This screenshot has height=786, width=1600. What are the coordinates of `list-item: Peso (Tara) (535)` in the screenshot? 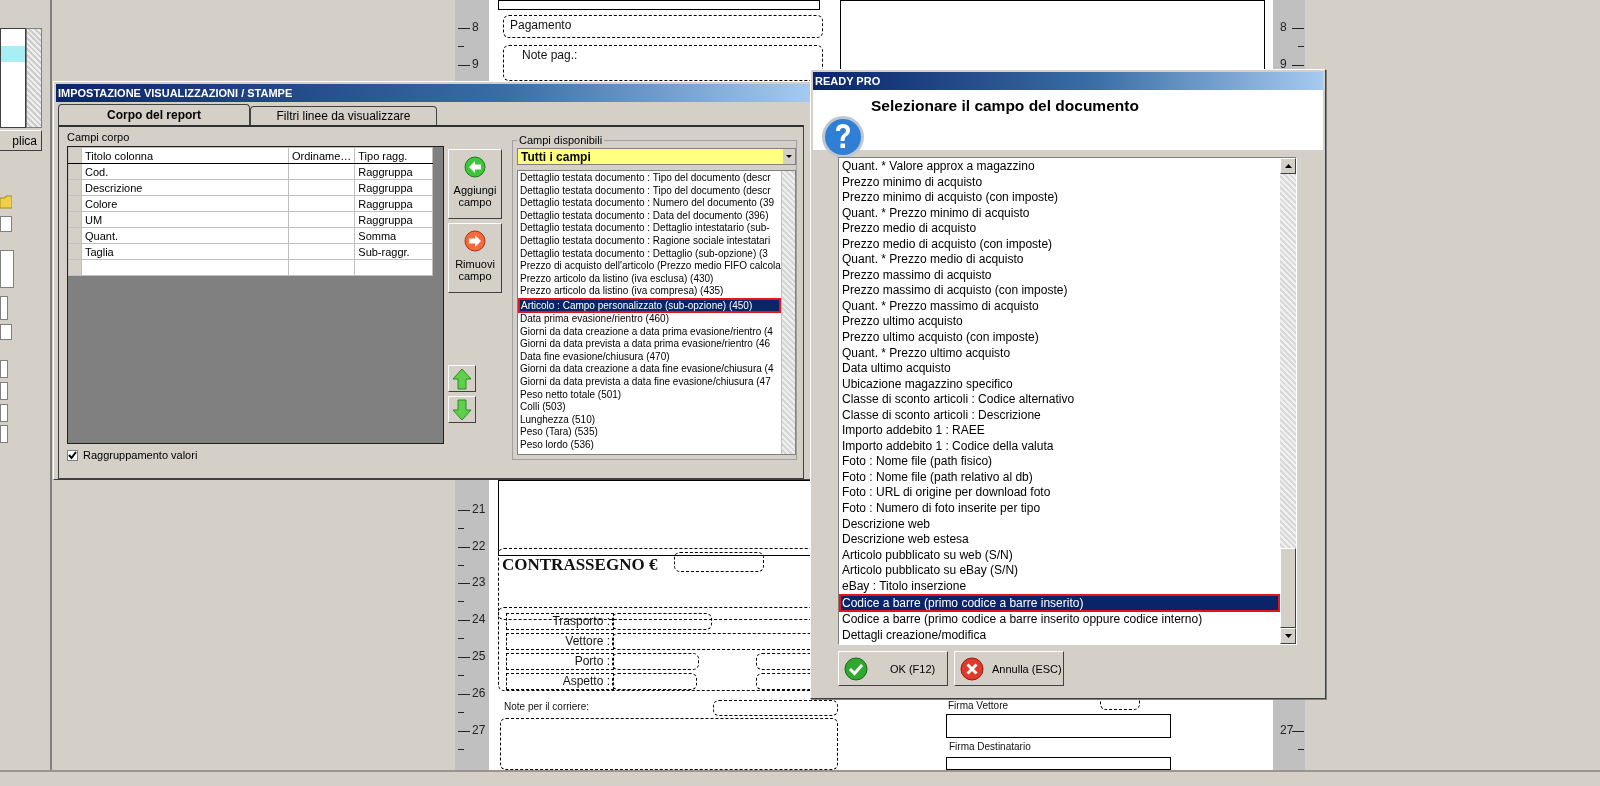 It's located at (649, 432).